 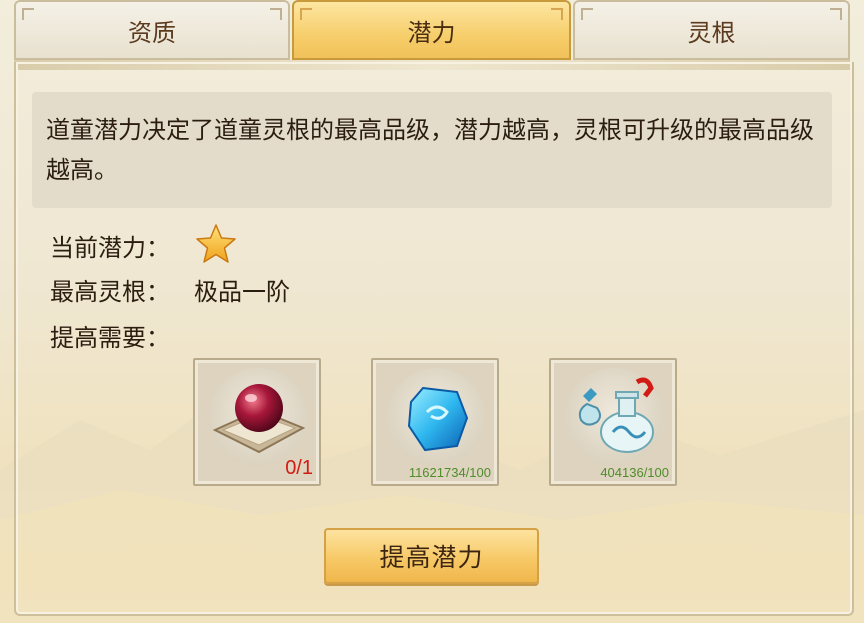 I want to click on tab-aptitude-label: 资质, so click(x=152, y=32).